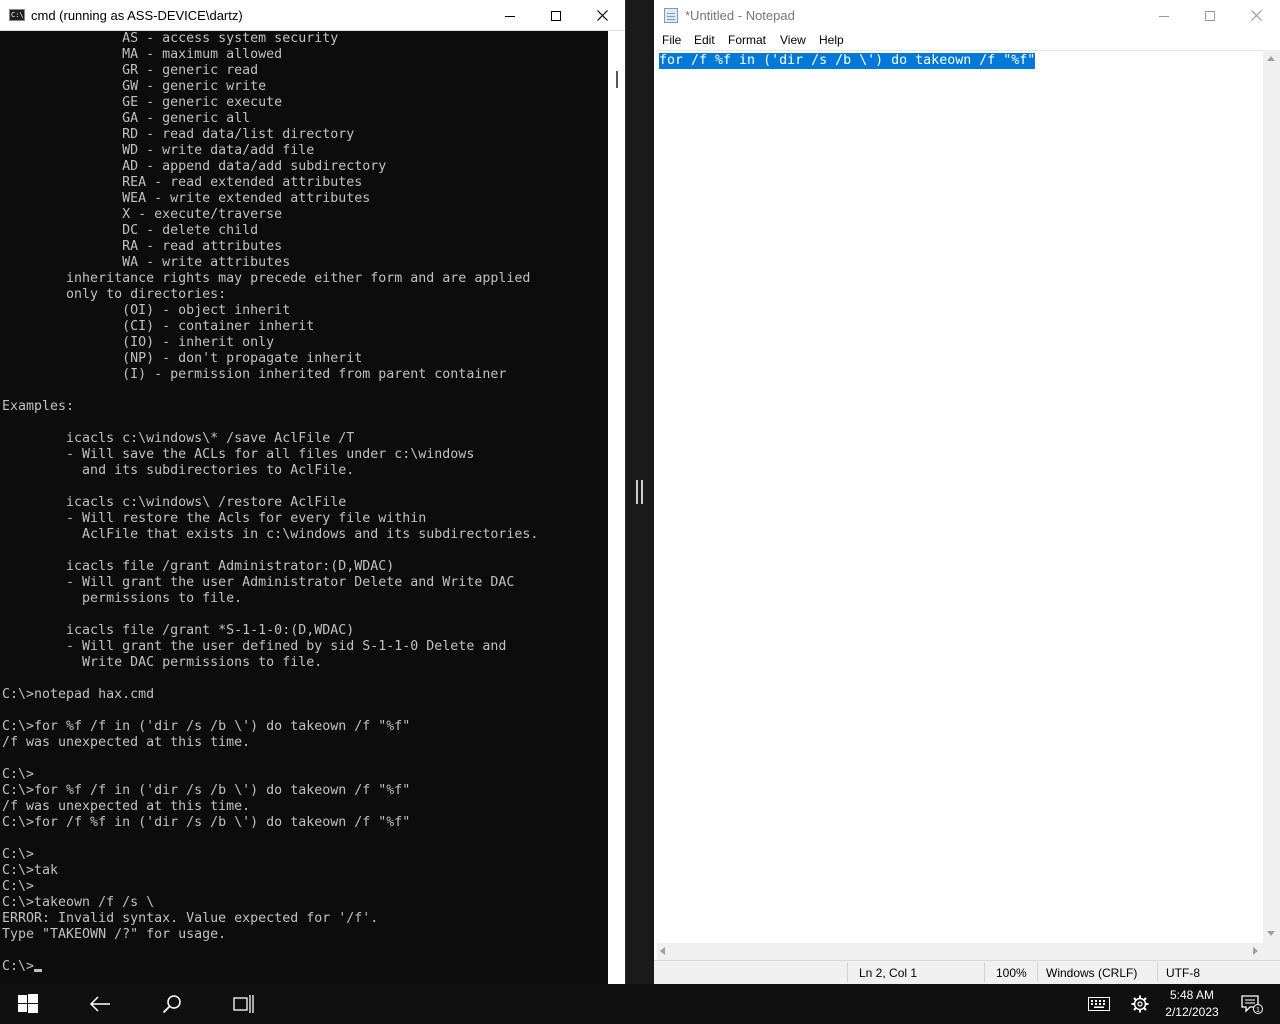 The width and height of the screenshot is (1280, 1024). What do you see at coordinates (138, 342) in the screenshot?
I see `console-line: (IO) - inherit only` at bounding box center [138, 342].